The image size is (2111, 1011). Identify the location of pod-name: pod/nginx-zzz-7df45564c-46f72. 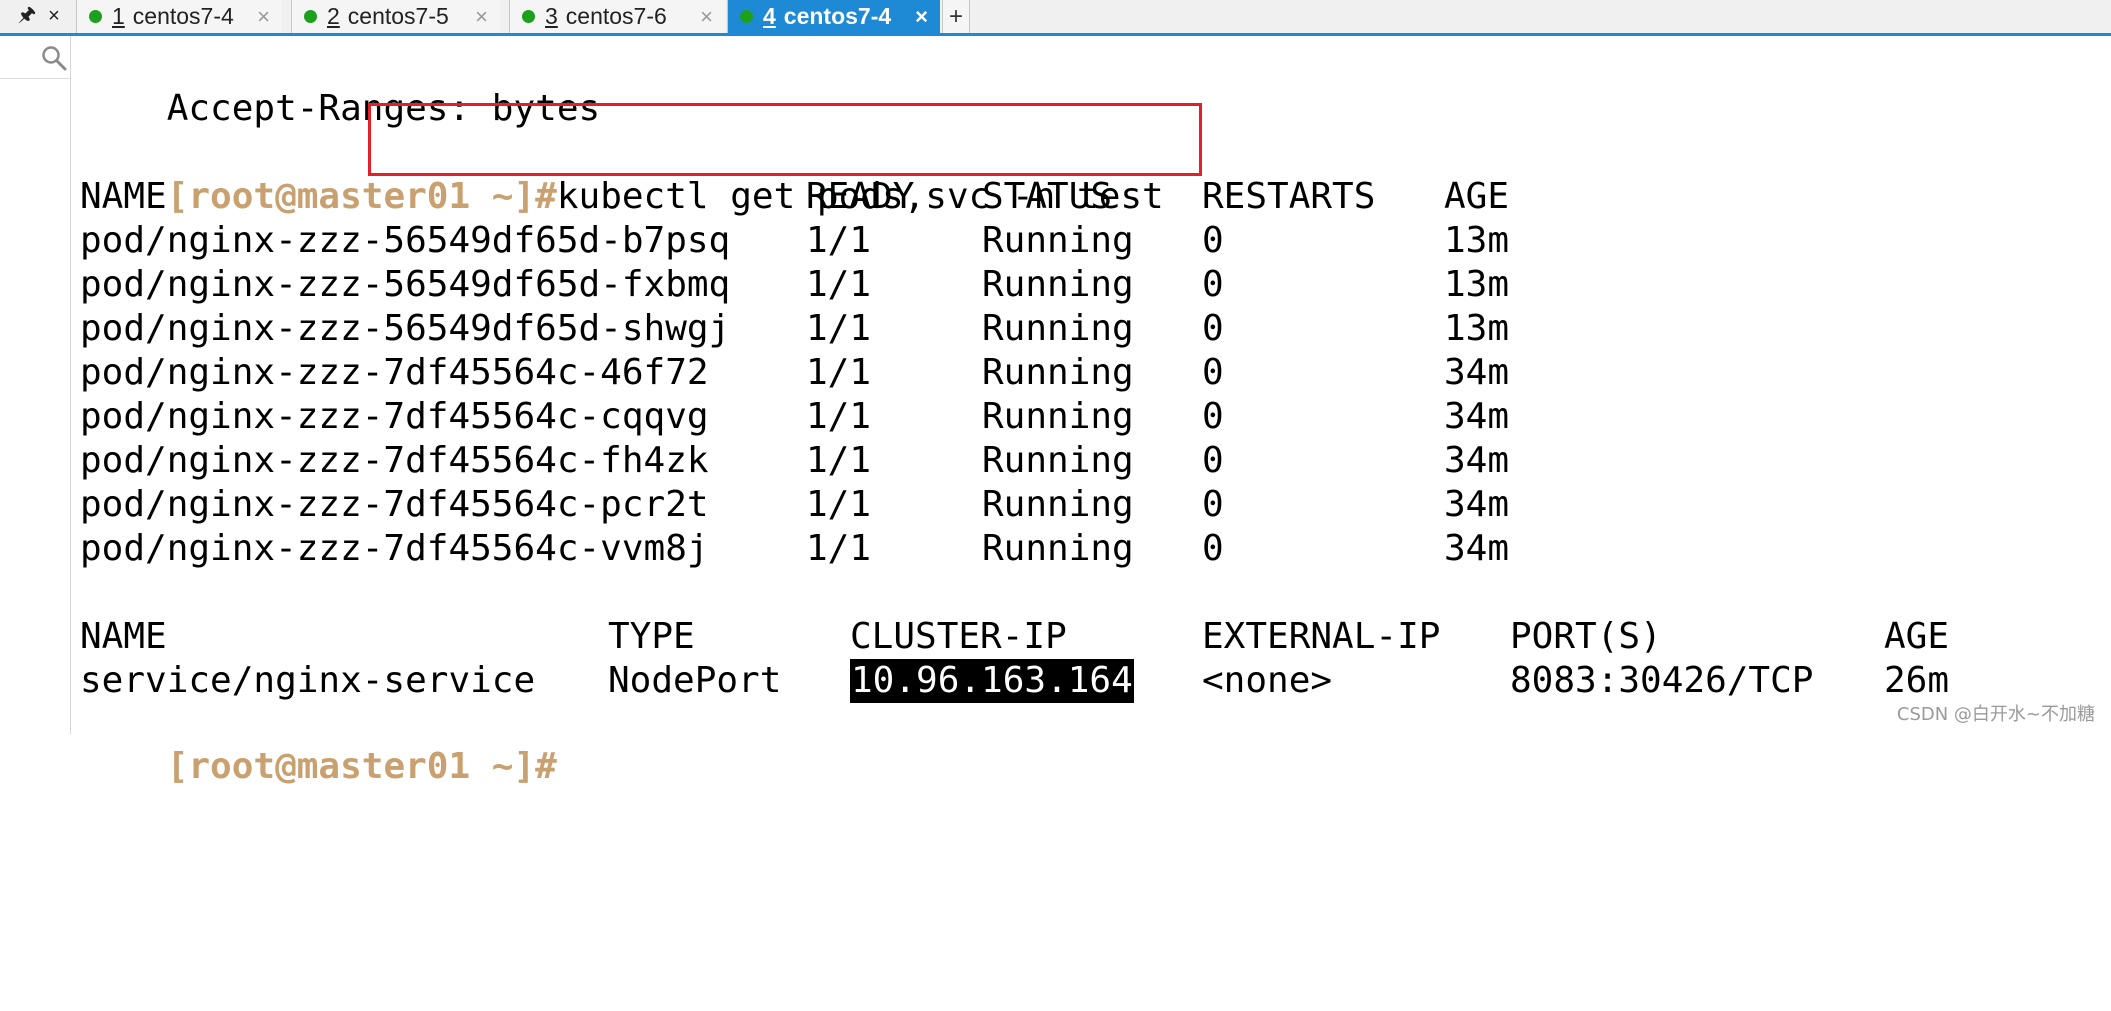
(394, 372).